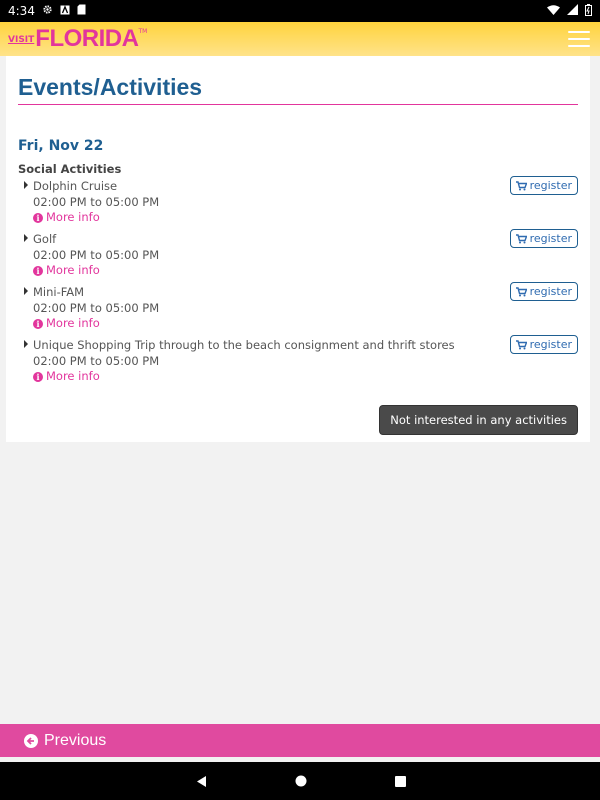 This screenshot has width=600, height=800. Describe the element at coordinates (31, 740) in the screenshot. I see `arrow-left-circle-icon` at that location.